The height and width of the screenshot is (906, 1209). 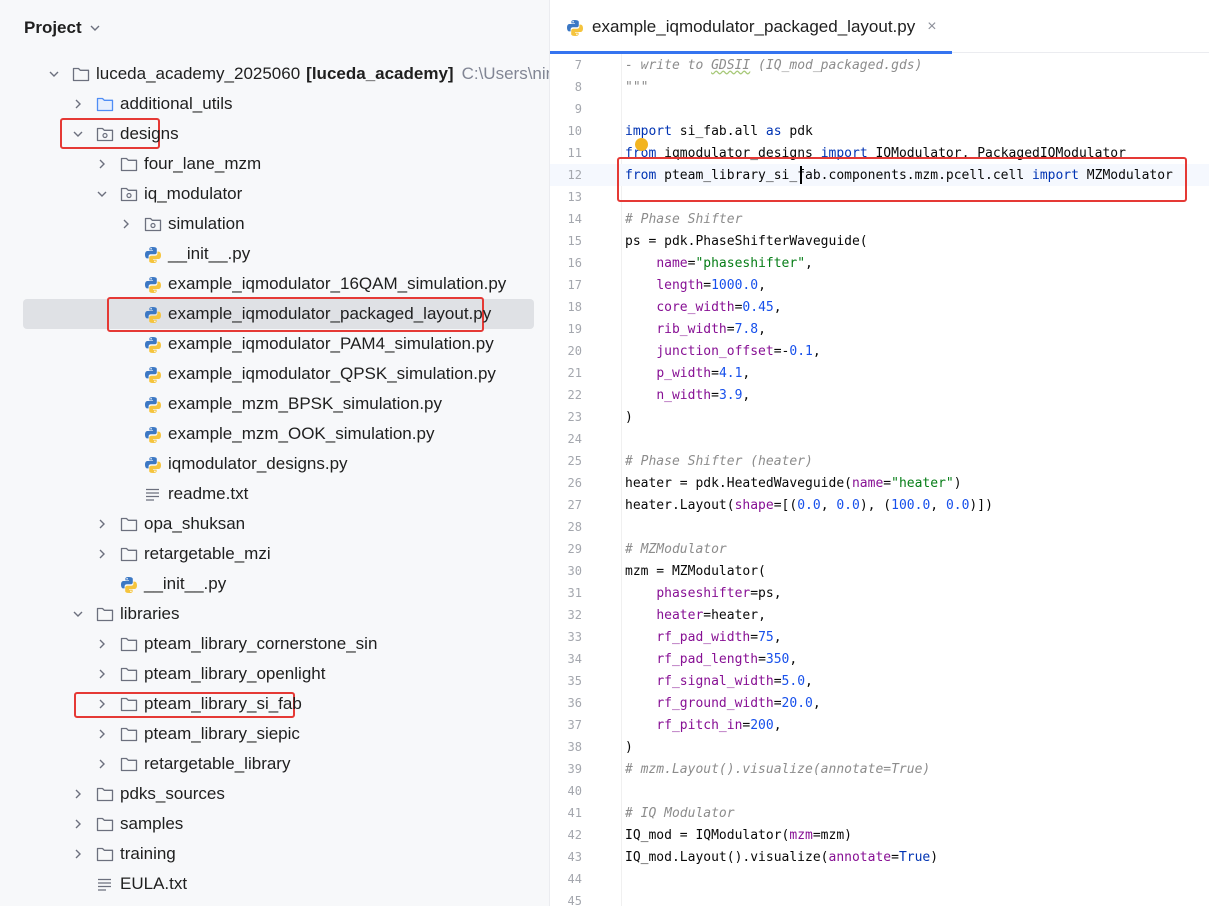 I want to click on code-line: 35 rf_signal_width=5.0,, so click(x=879, y=681).